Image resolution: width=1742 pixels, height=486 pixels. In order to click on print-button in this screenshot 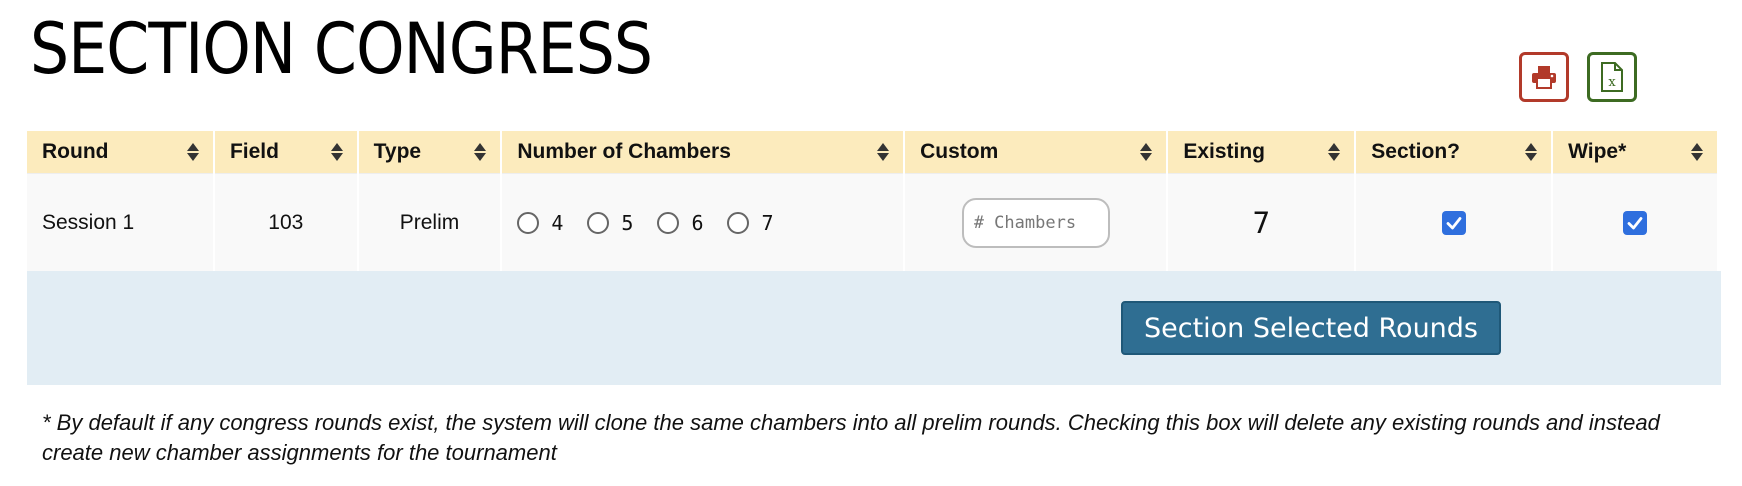, I will do `click(1544, 77)`.